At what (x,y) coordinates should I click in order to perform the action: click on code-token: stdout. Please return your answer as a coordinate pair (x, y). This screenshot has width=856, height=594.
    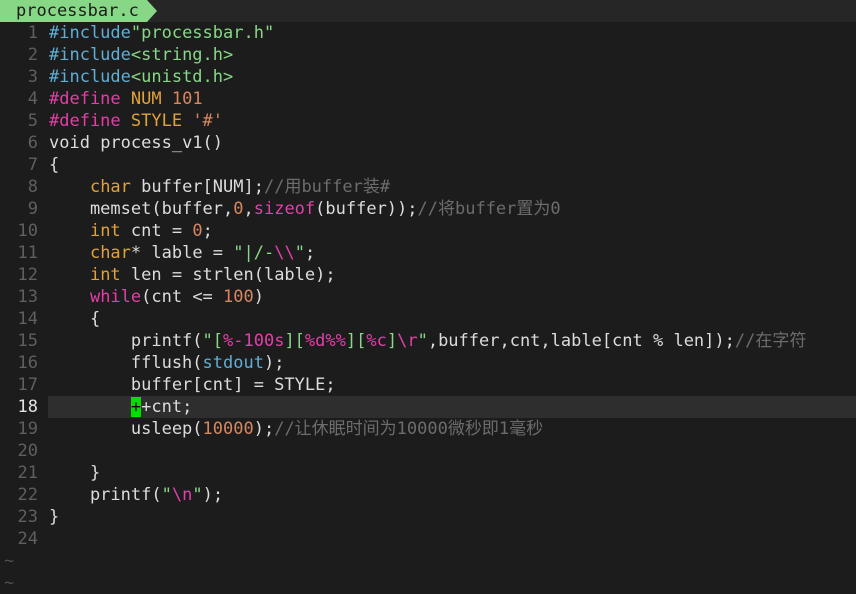
    Looking at the image, I should click on (233, 363).